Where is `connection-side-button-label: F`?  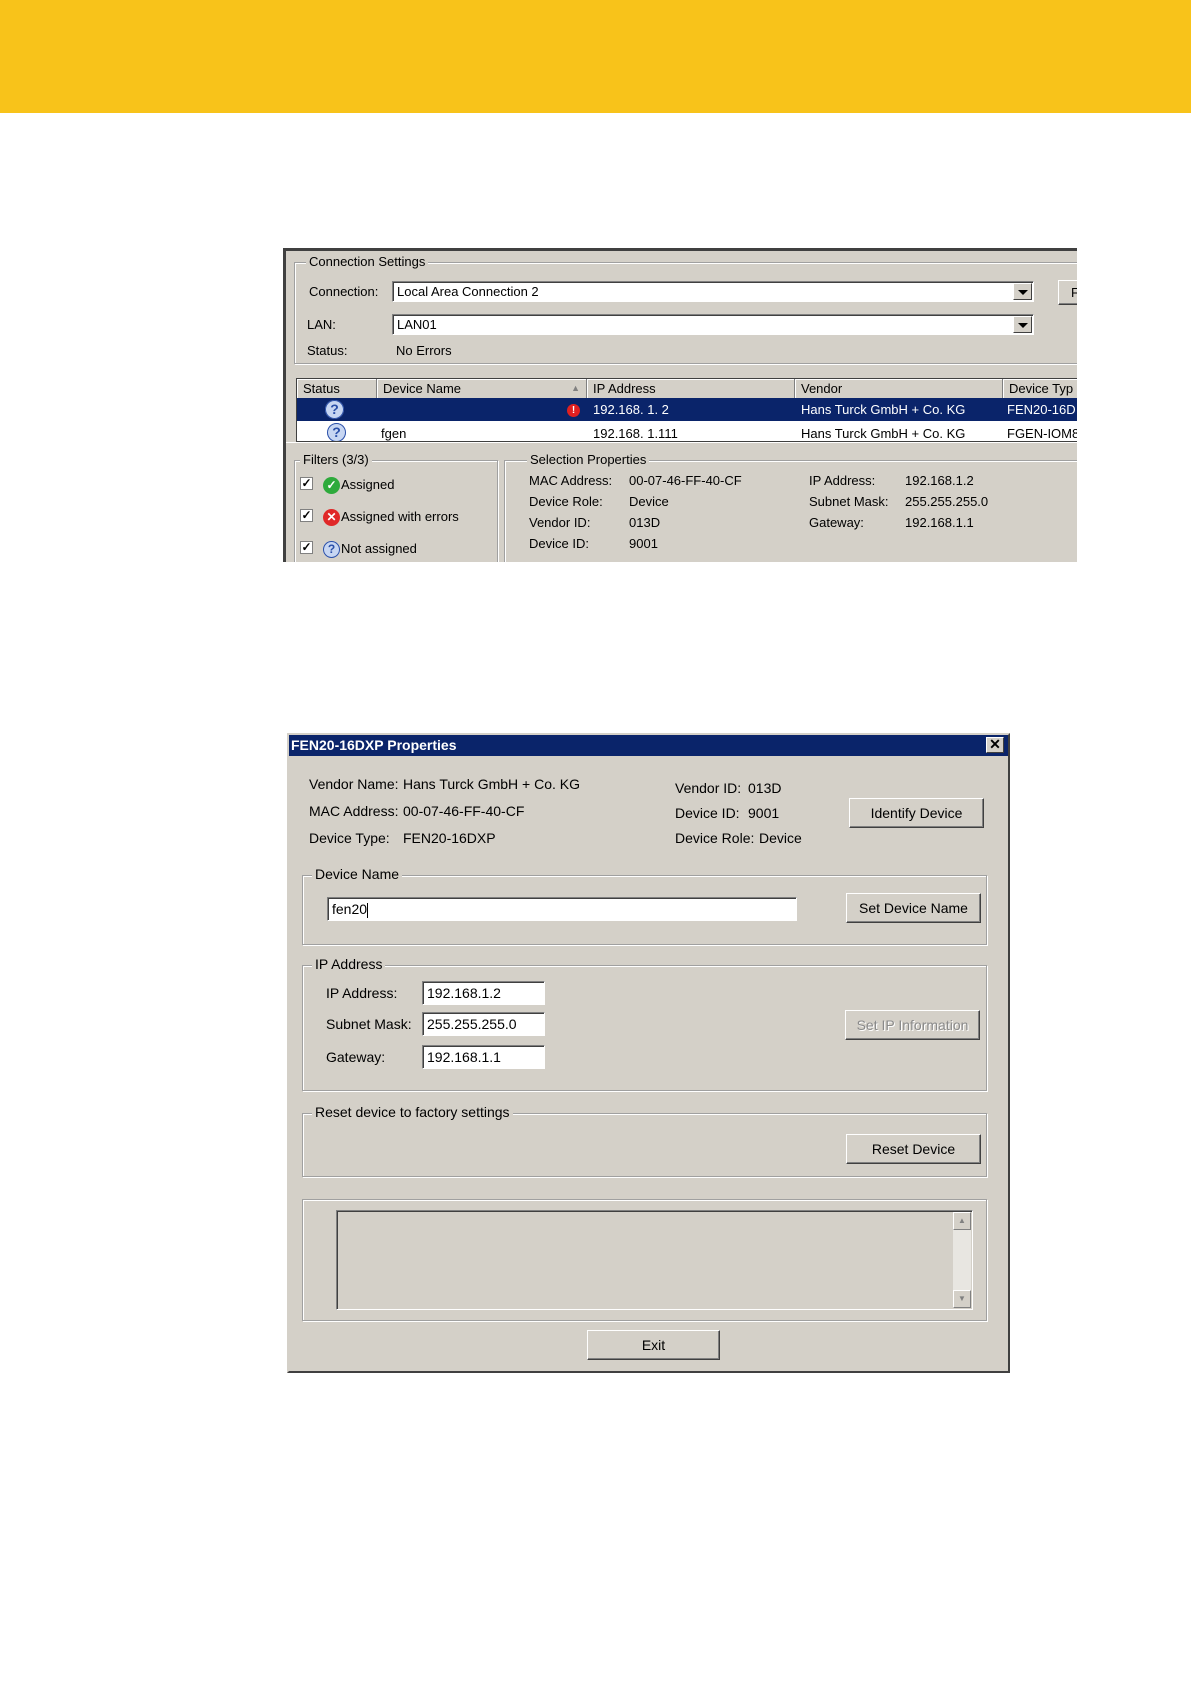
connection-side-button-label: F is located at coordinates (1074, 292).